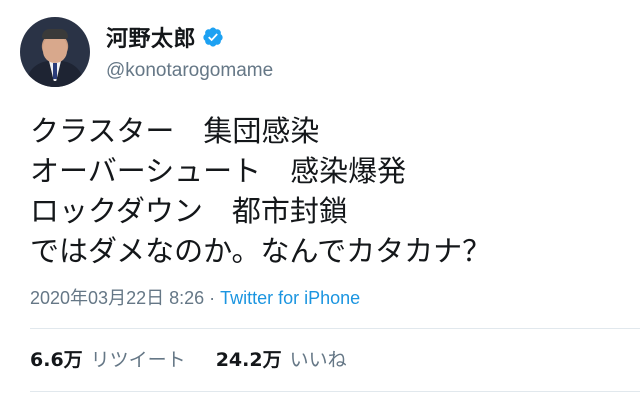 This screenshot has height=394, width=640. I want to click on author-names: 河野太郎 @konotarogomame, so click(189, 52).